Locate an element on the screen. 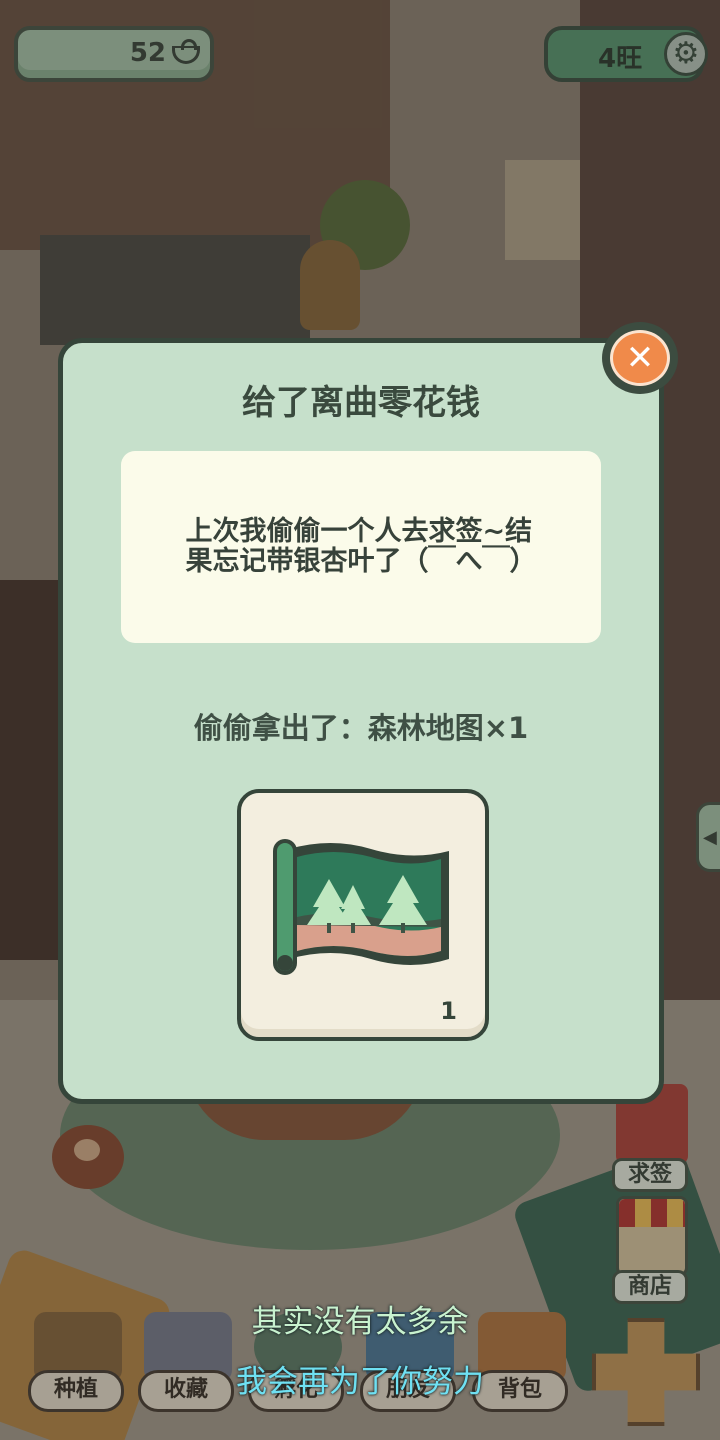  message-text: 上次我偷偷一个人去求签~结 果忘记带银杏叶了（￣へ￣） is located at coordinates (361, 546).